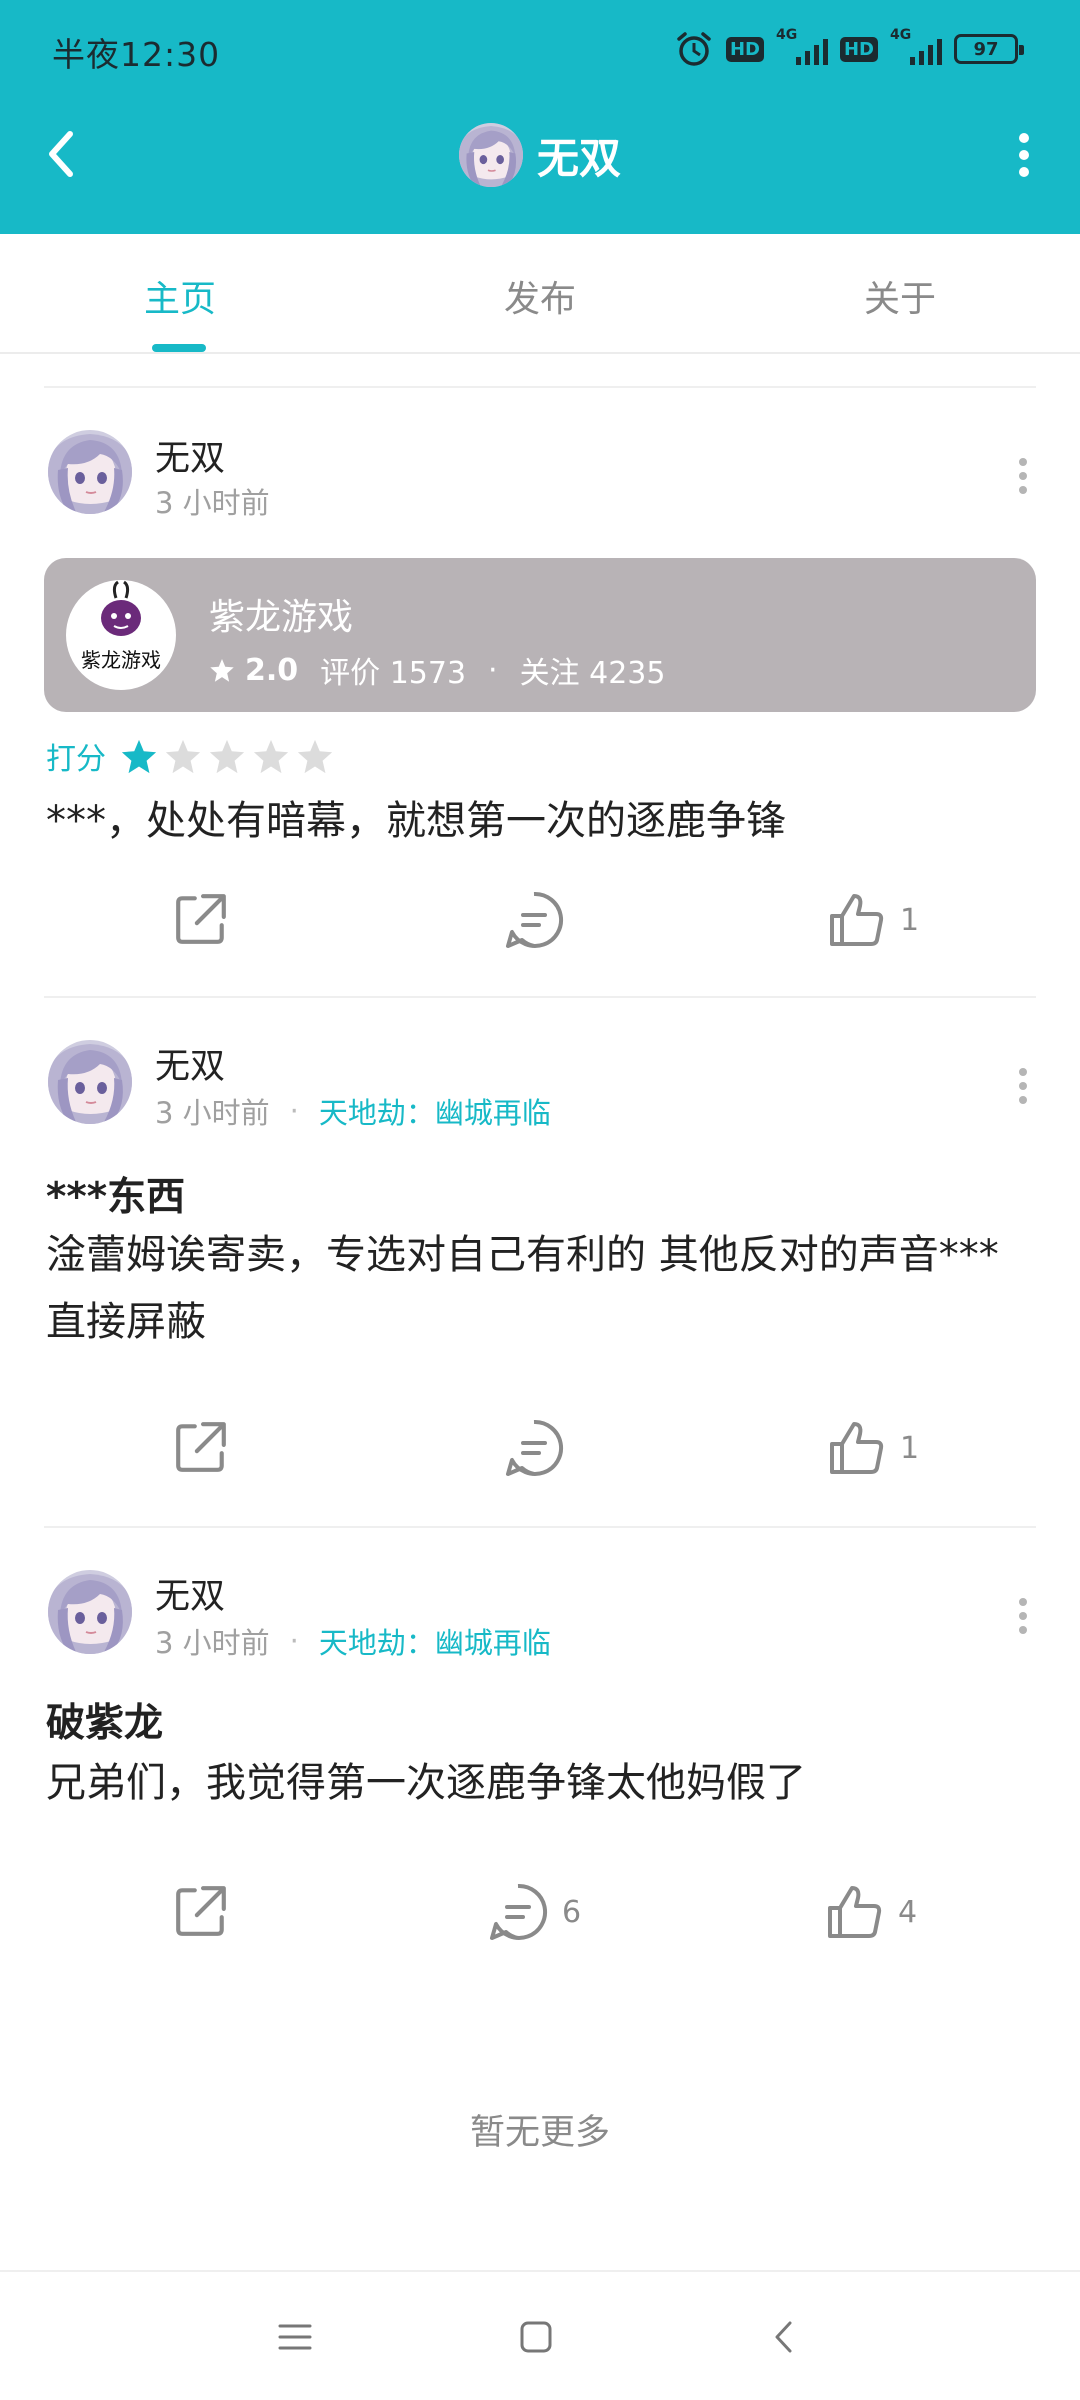  I want to click on page-title: 无双, so click(578, 158).